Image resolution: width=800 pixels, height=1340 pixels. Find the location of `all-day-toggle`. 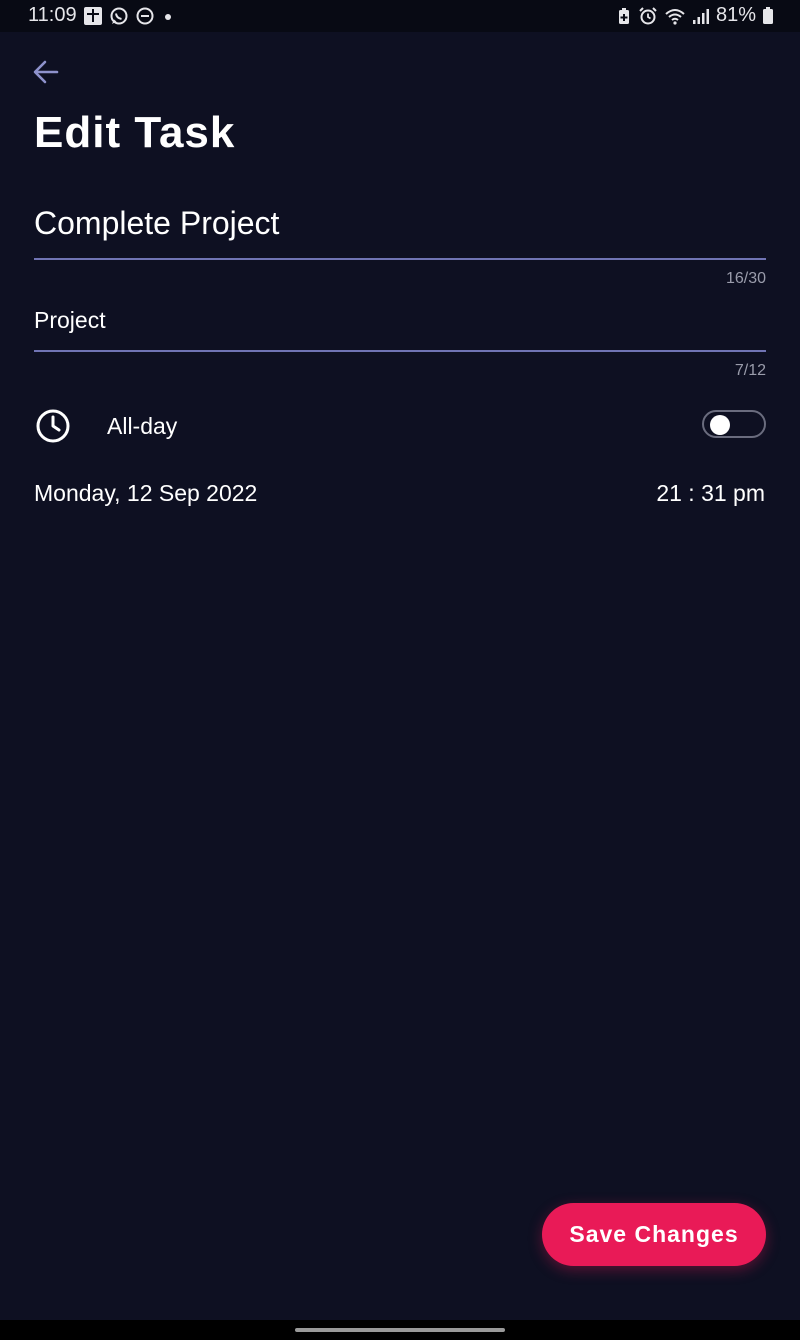

all-day-toggle is located at coordinates (734, 424).